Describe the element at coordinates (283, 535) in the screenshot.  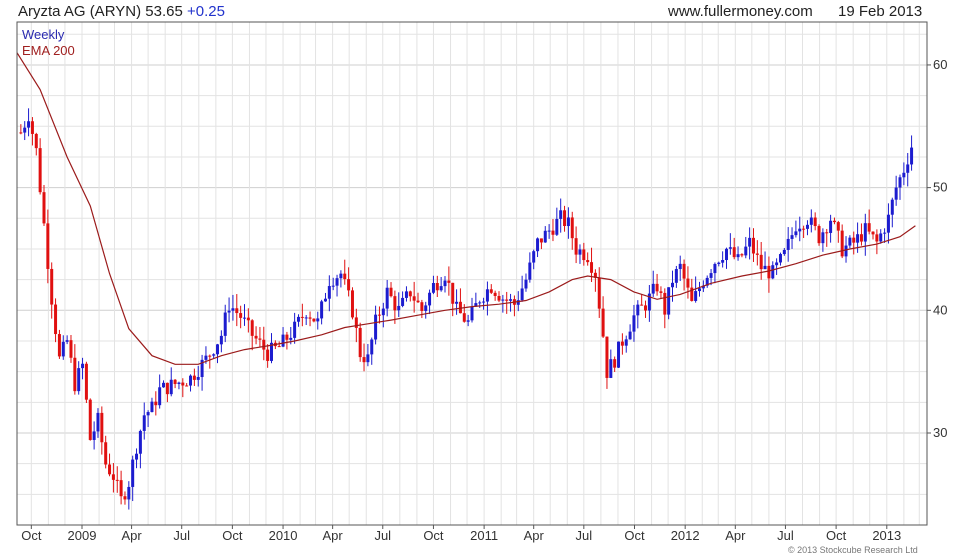
I see `x-tick-label: 2010` at that location.